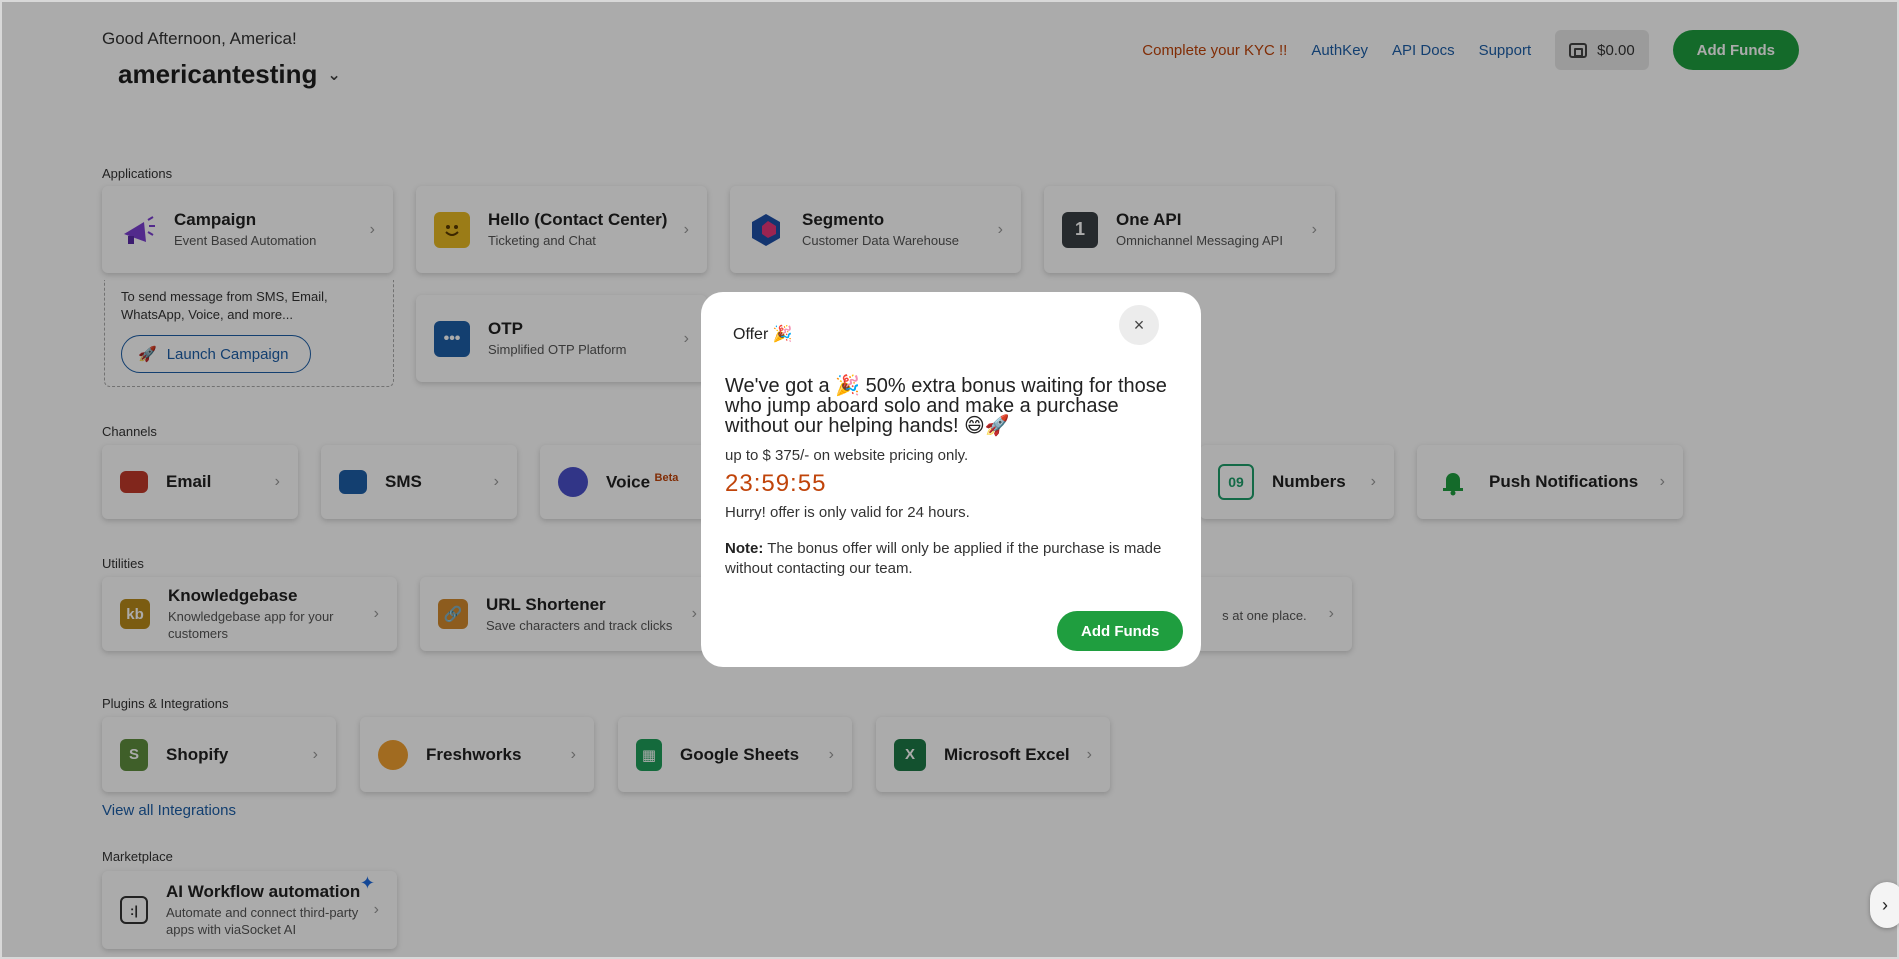 The height and width of the screenshot is (959, 1899). I want to click on modal-add-funds-button: Add Funds, so click(1120, 631).